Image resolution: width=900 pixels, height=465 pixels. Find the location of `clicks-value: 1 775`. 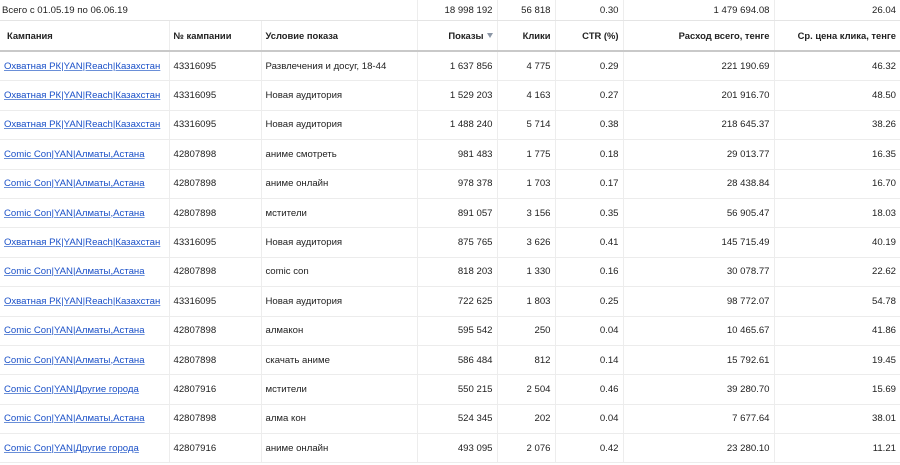

clicks-value: 1 775 is located at coordinates (526, 154).